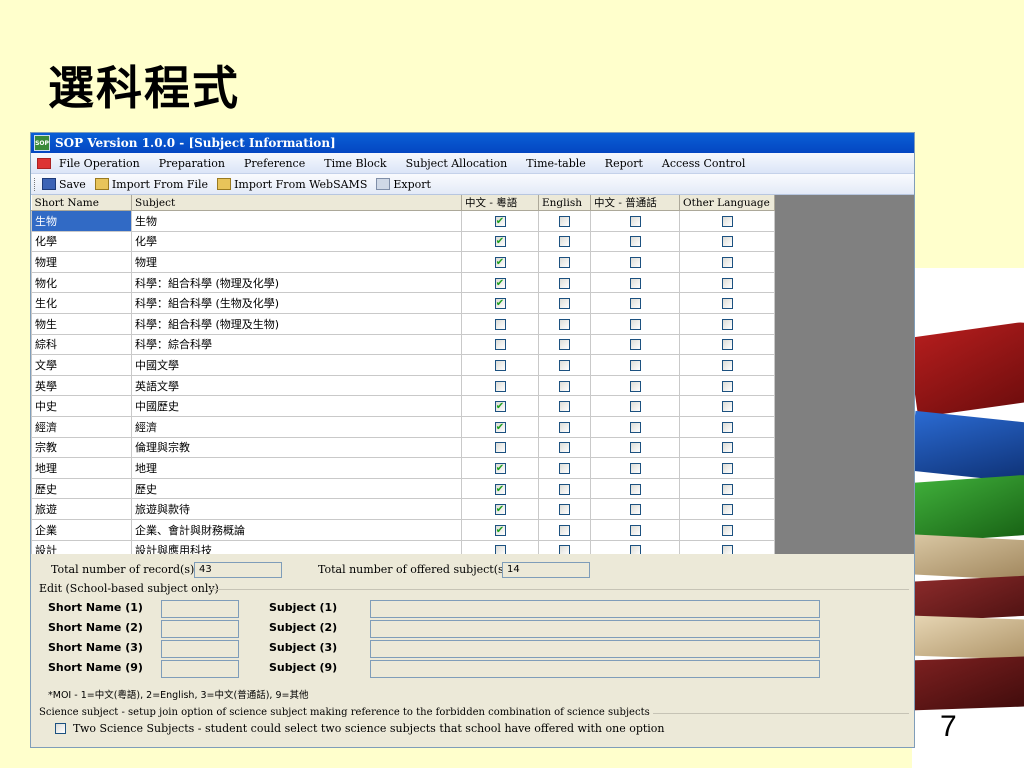 The image size is (1024, 768). Describe the element at coordinates (200, 669) in the screenshot. I see `short-name-9-input` at that location.